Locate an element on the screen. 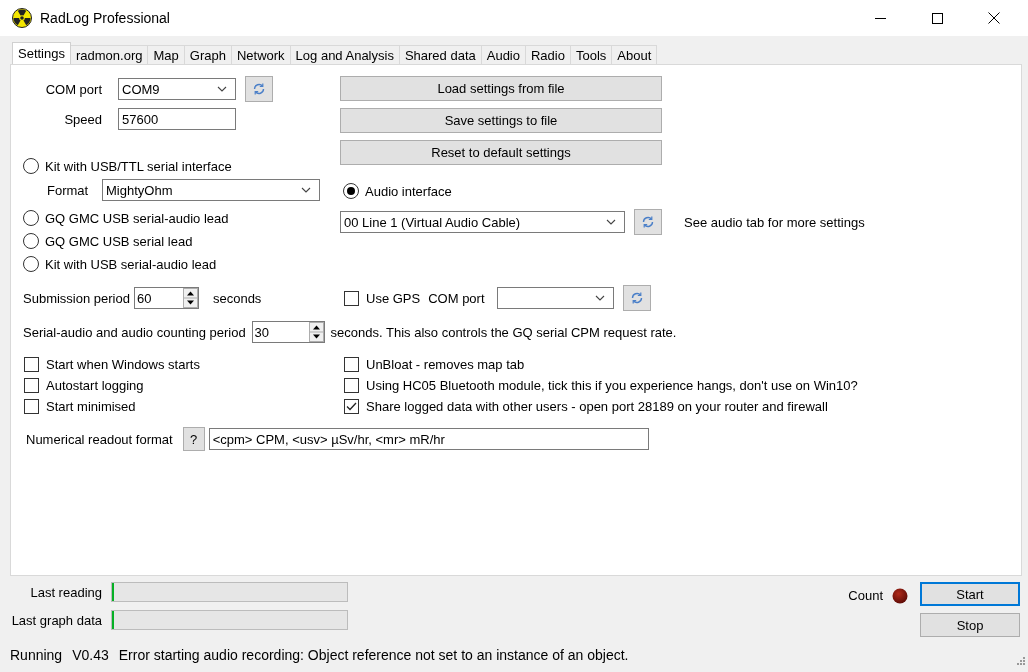 The image size is (1028, 672). hint-text: See audio tab for more settings is located at coordinates (774, 222).